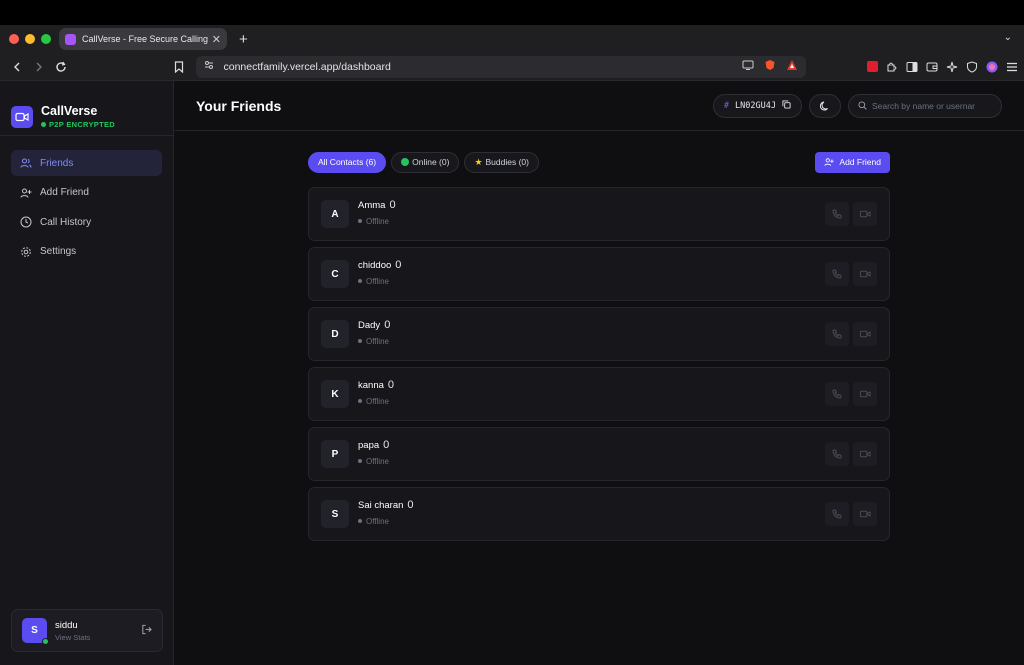  Describe the element at coordinates (87, 630) in the screenshot. I see `user-card: S siddu View Stats` at that location.